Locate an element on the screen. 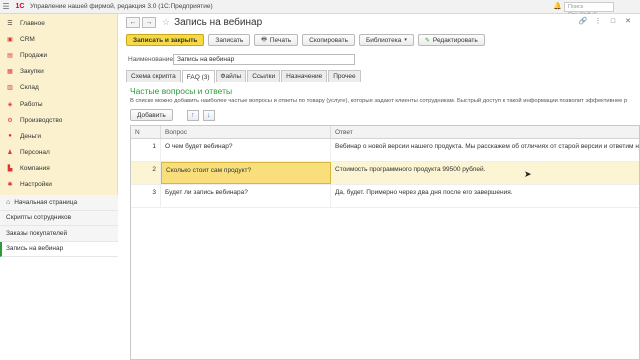 The width and height of the screenshot is (640, 360). question-cell: Сколько стоит сам продукт? is located at coordinates (246, 173).